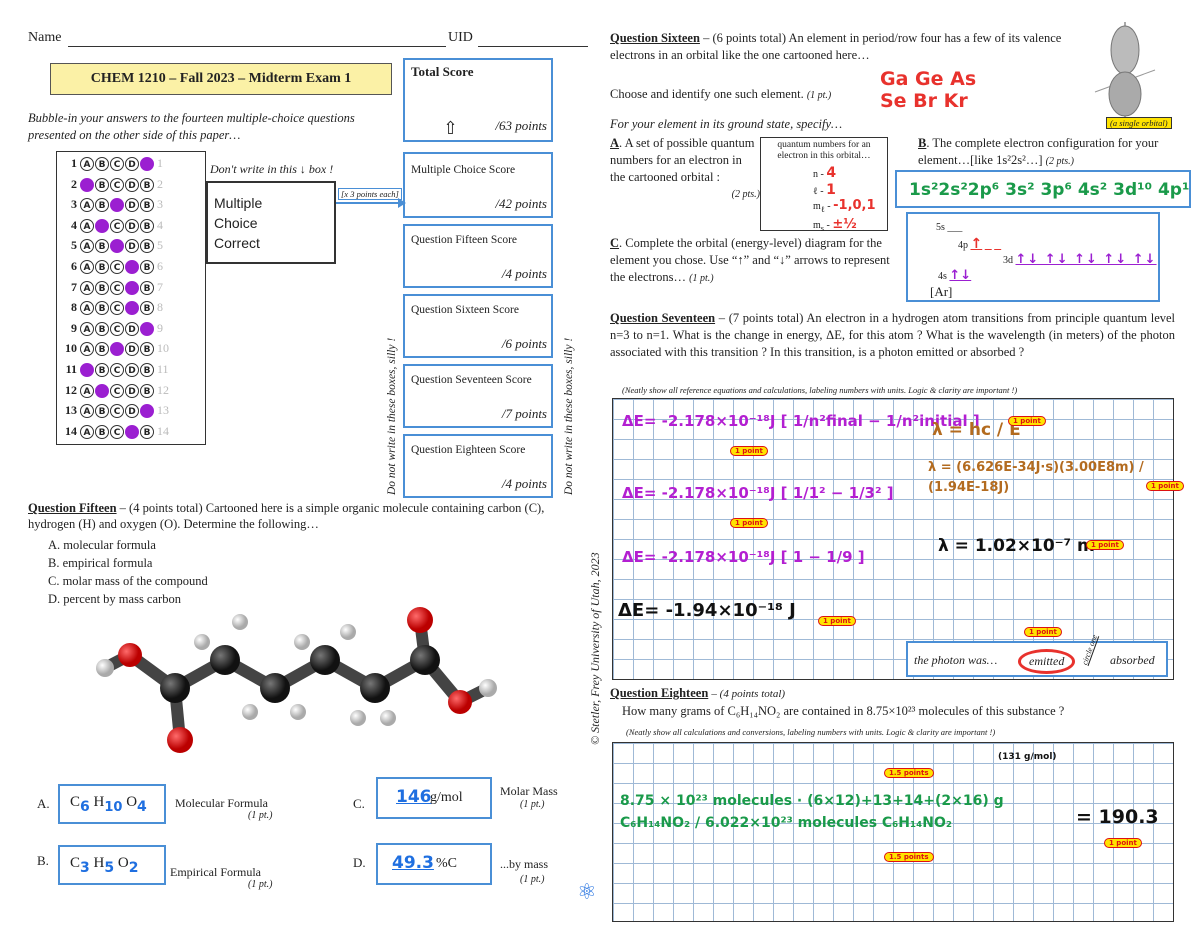  Describe the element at coordinates (707, 94) in the screenshot. I see `q16-choose-text: Choose and identify one such element.` at that location.